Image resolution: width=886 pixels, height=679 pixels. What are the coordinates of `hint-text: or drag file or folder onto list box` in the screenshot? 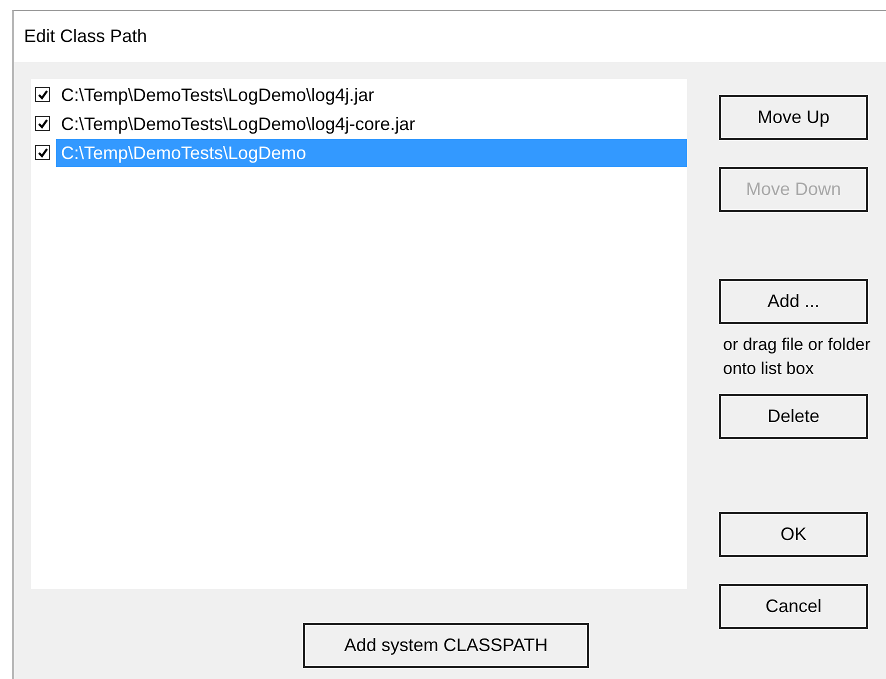 It's located at (797, 357).